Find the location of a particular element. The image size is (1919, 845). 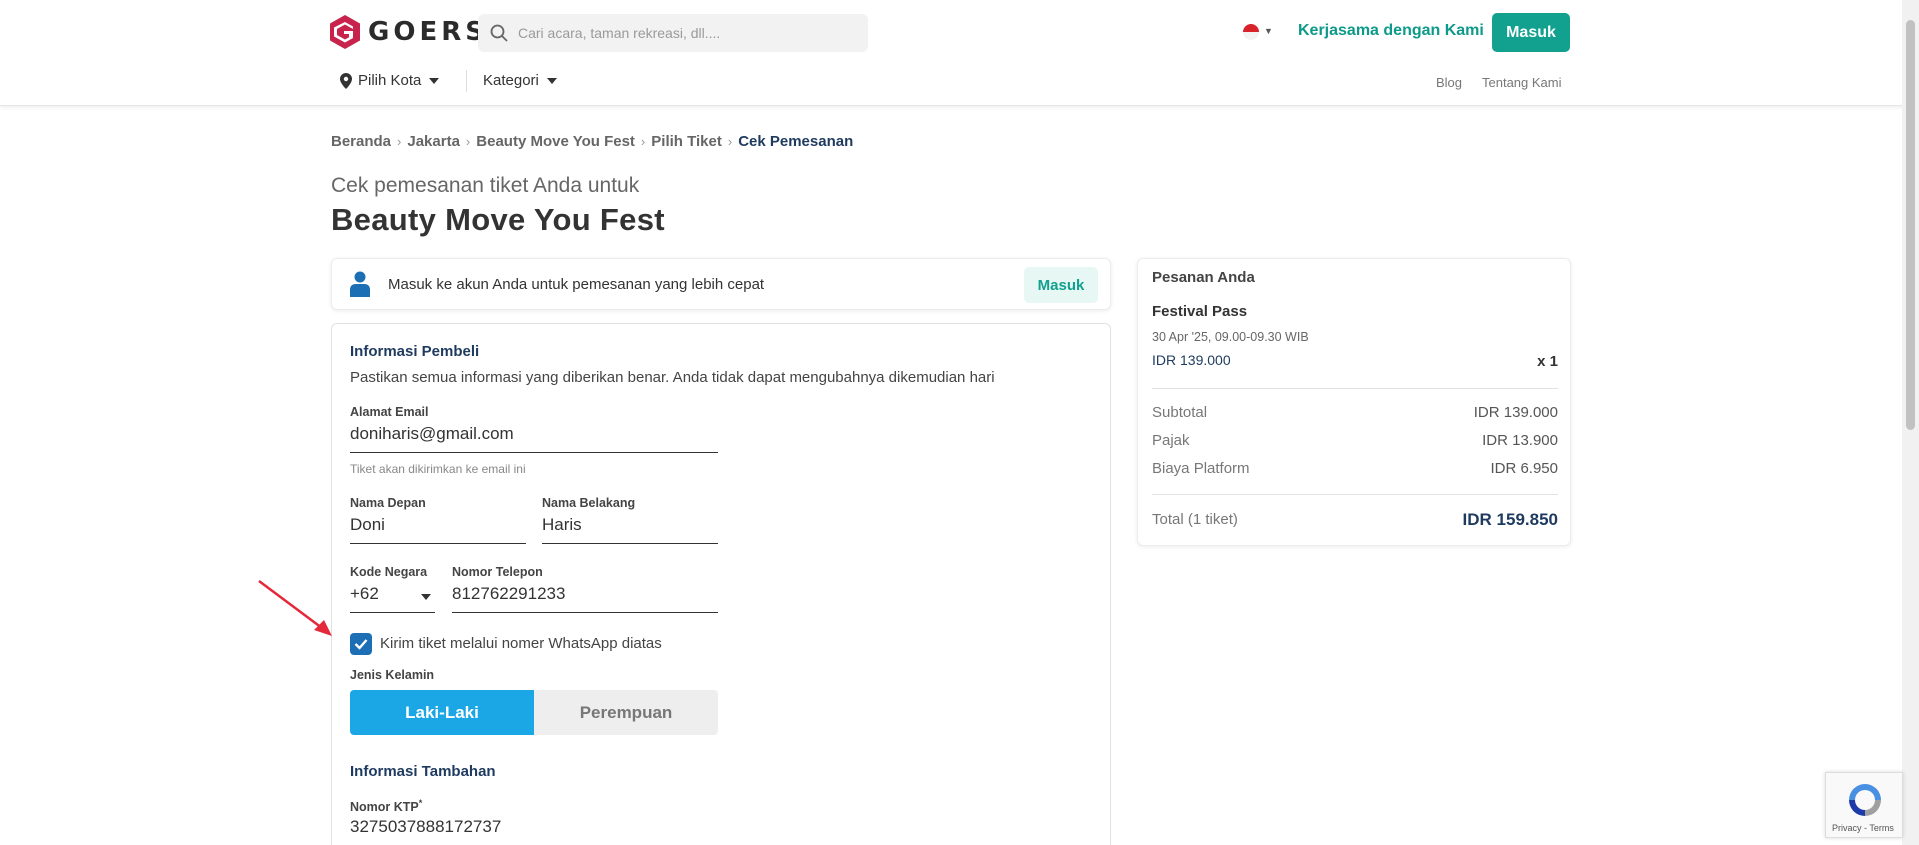

recaptcha-text: Privacy - Terms is located at coordinates (1863, 828).